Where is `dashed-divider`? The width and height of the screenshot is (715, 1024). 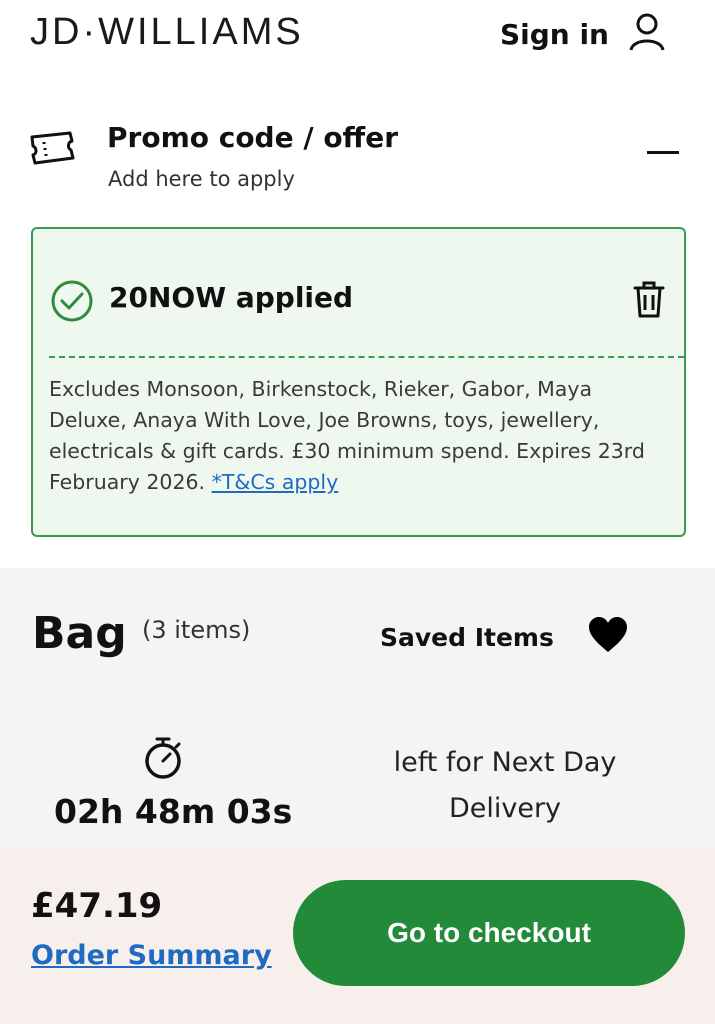 dashed-divider is located at coordinates (366, 357).